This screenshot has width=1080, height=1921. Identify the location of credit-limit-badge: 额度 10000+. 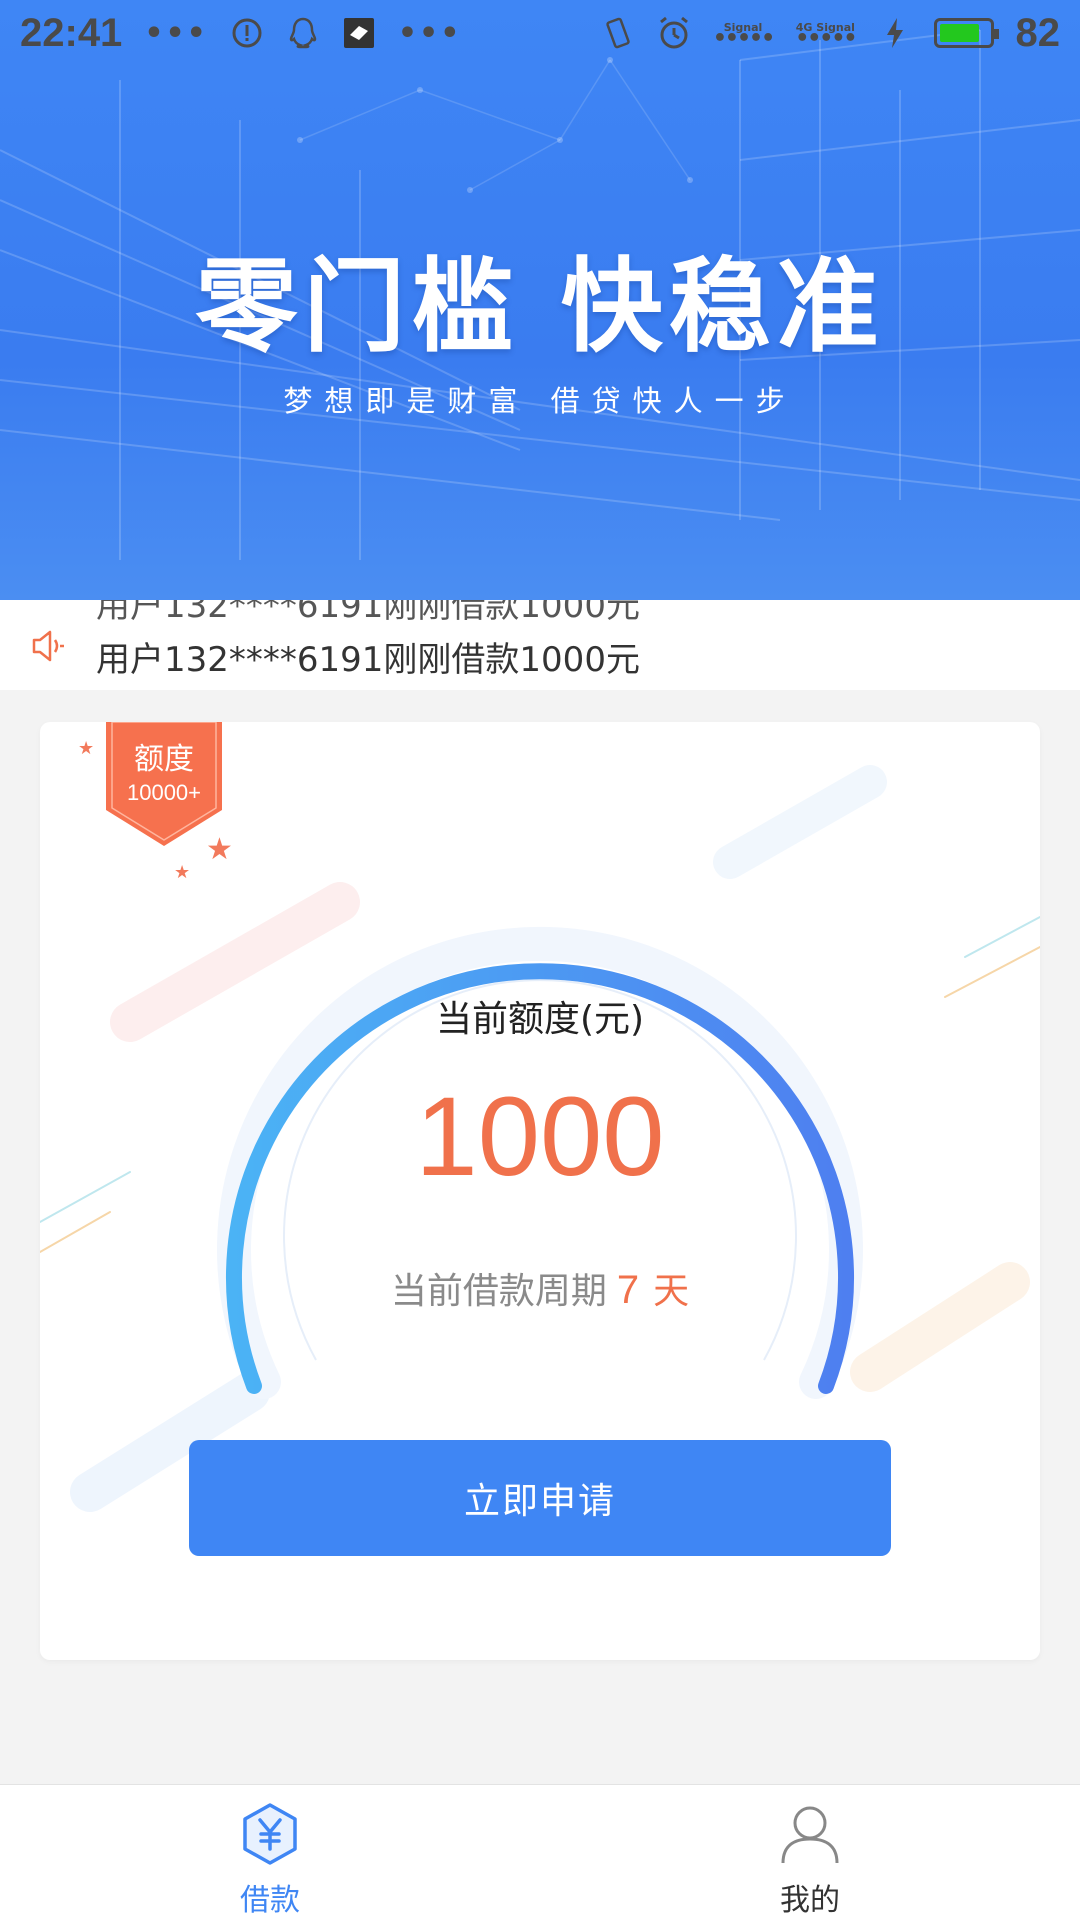
(164, 785).